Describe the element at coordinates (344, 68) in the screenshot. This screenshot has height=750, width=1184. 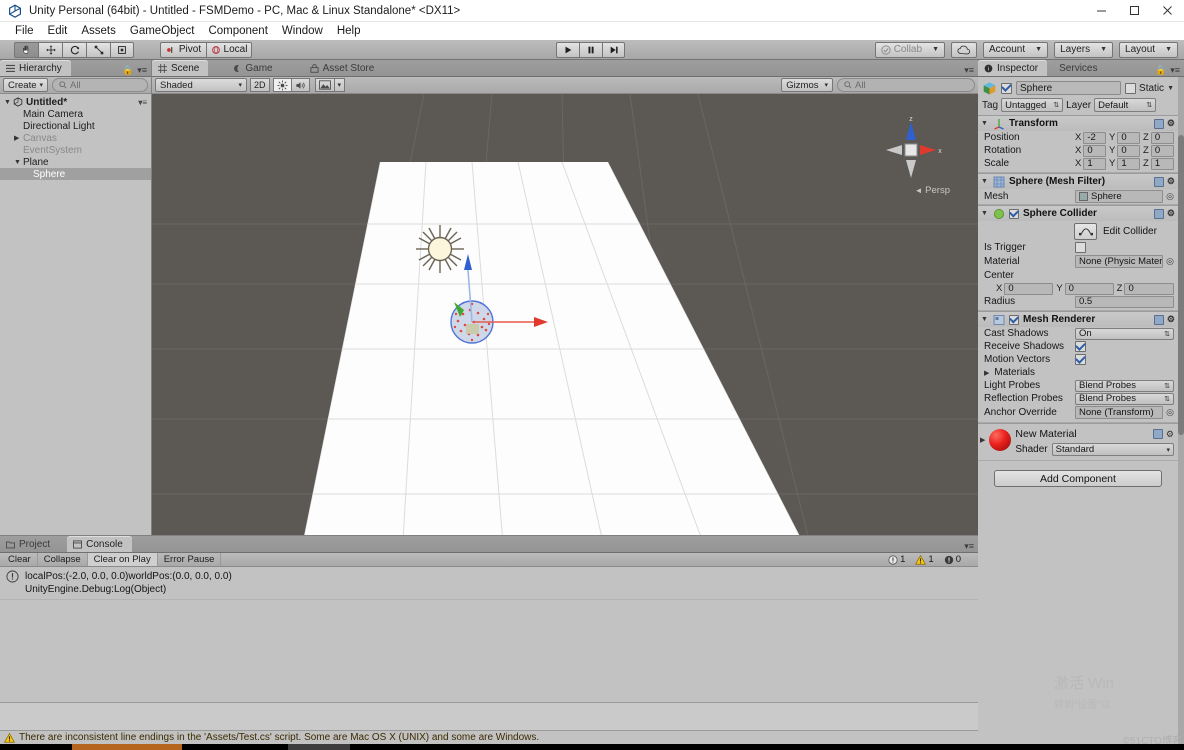
I see `tab-asset-store: Asset Store` at that location.